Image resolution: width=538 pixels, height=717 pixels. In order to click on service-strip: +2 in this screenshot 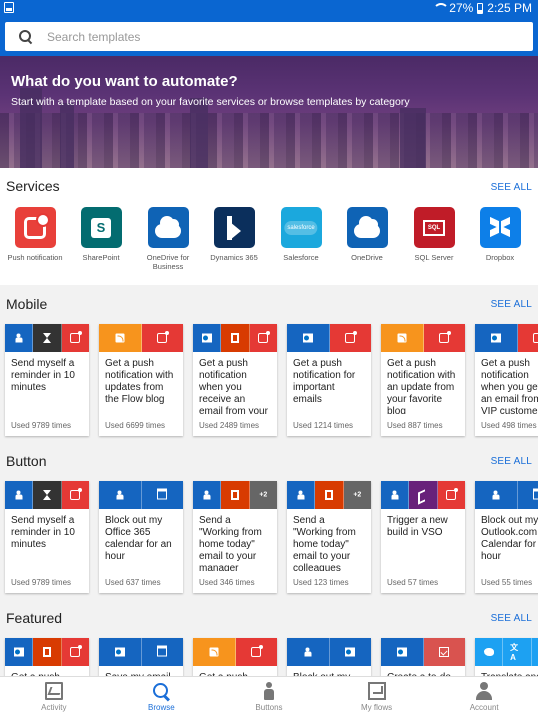, I will do `click(329, 495)`.